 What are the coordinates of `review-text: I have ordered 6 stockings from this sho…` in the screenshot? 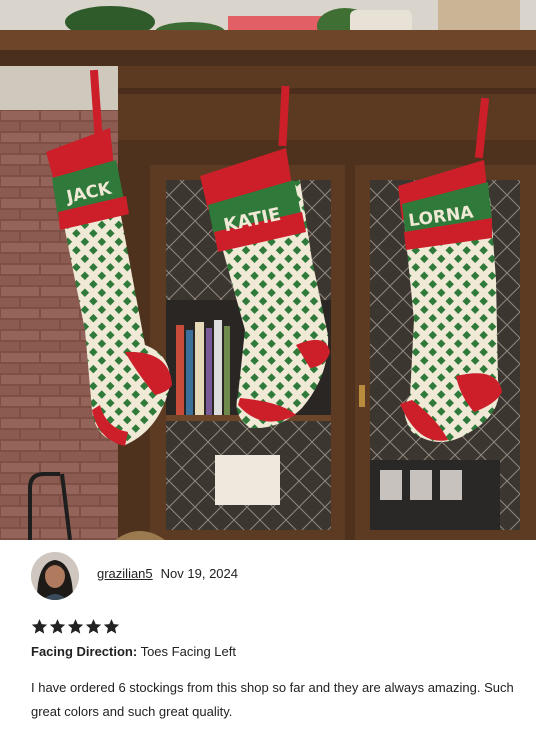 It's located at (272, 699).